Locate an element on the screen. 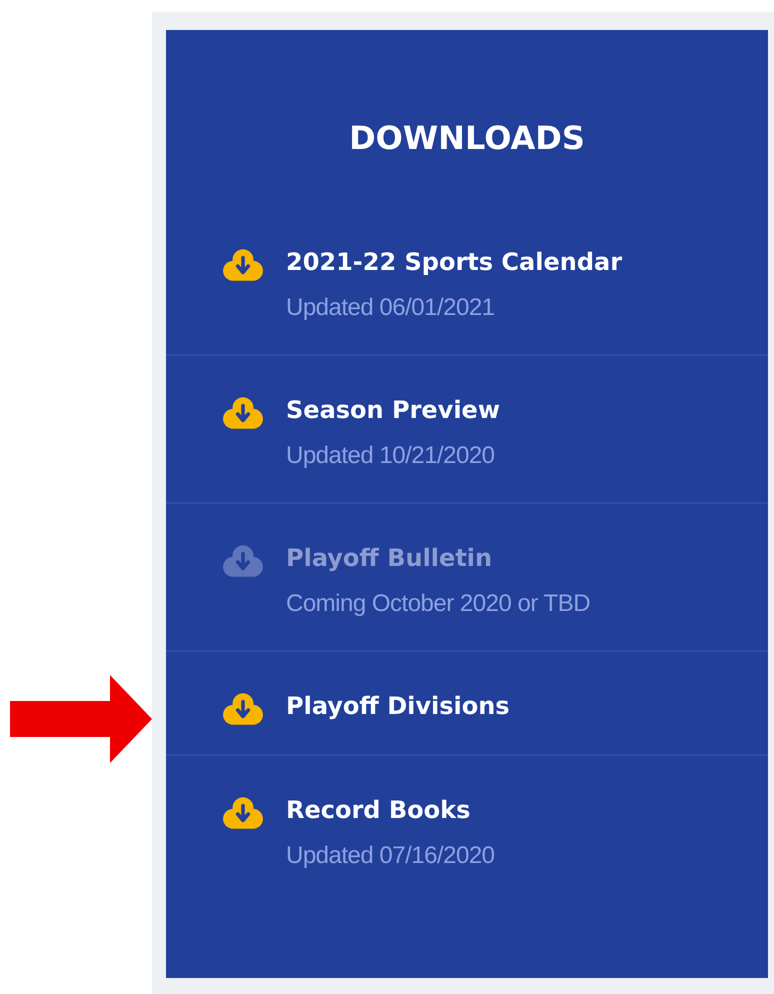 This screenshot has height=994, width=774. download-link: Season Preview is located at coordinates (393, 410).